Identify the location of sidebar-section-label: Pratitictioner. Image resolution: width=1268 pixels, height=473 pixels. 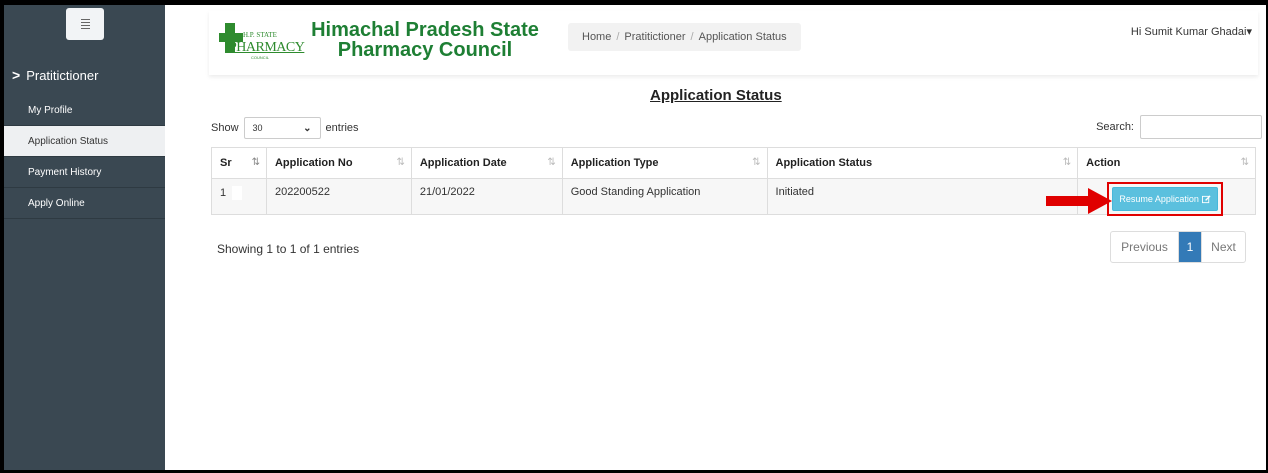
(62, 75).